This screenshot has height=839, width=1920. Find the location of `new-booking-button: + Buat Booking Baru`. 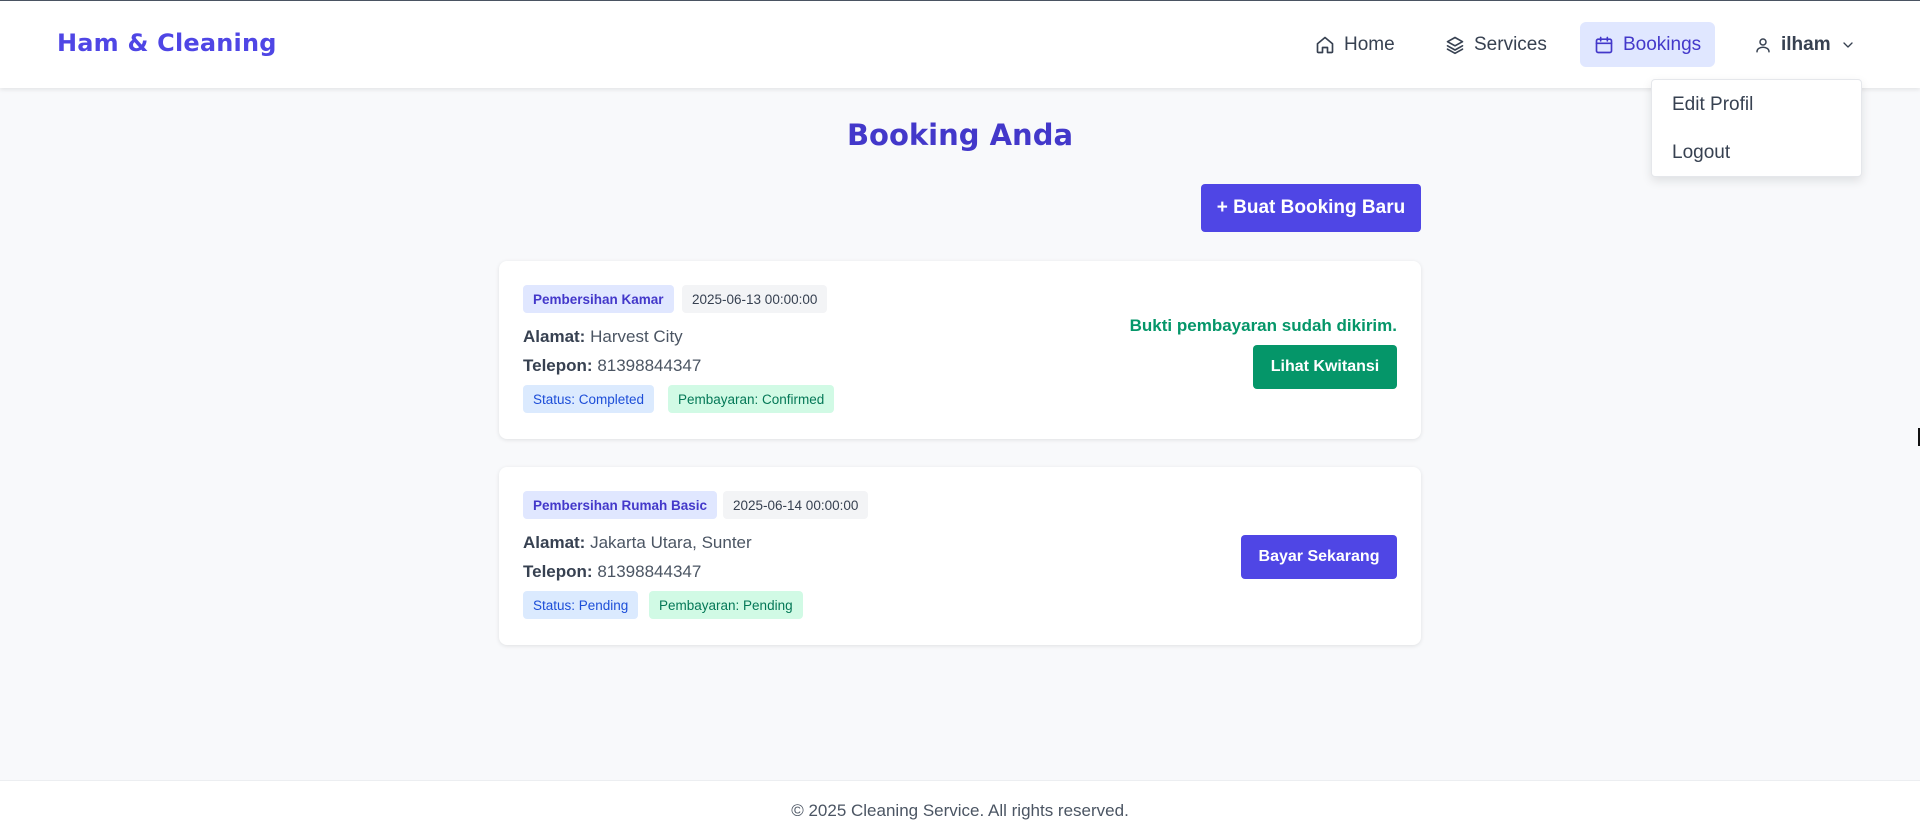

new-booking-button: + Buat Booking Baru is located at coordinates (1311, 208).